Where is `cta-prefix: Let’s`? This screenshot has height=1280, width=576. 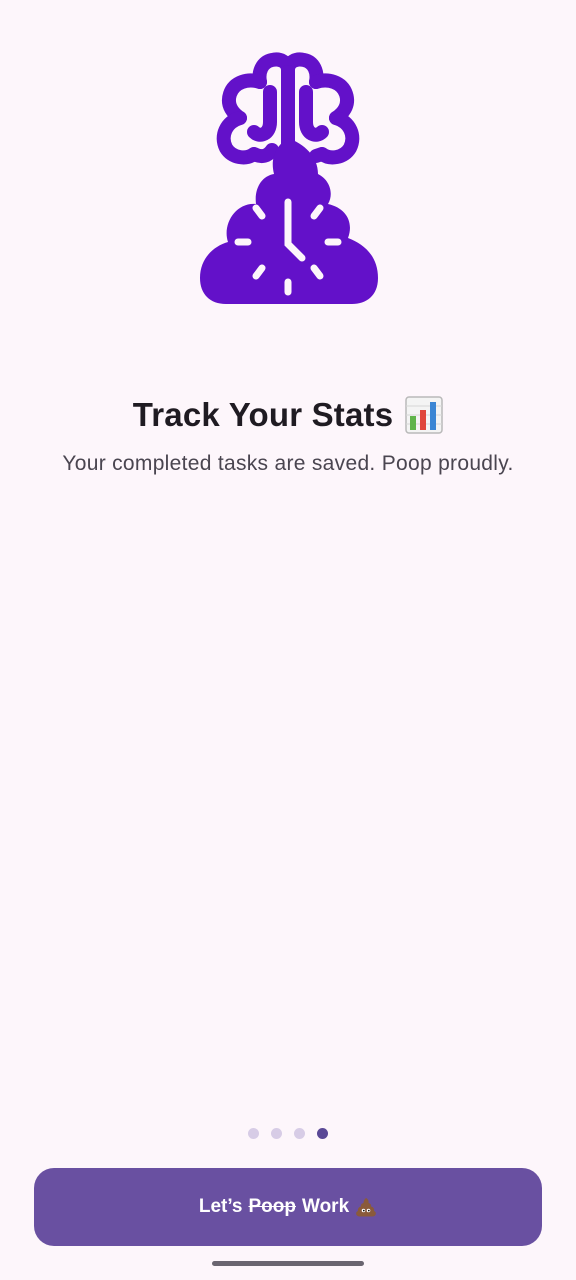 cta-prefix: Let’s is located at coordinates (220, 1206).